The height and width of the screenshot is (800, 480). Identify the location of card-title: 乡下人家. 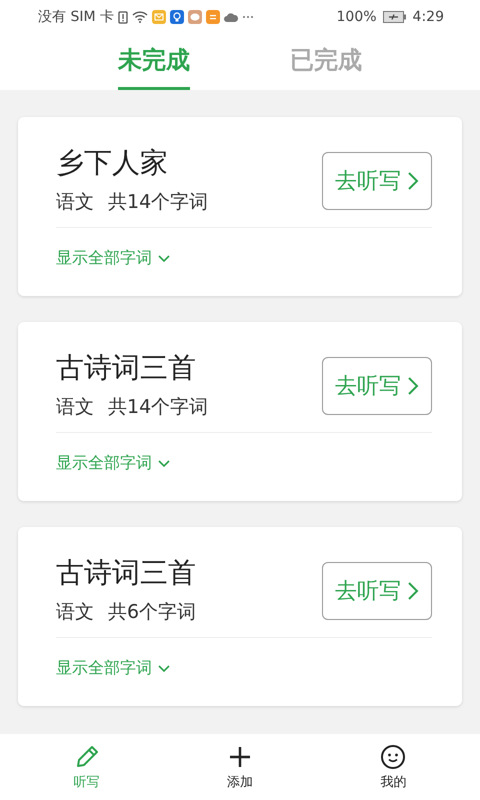
(112, 163).